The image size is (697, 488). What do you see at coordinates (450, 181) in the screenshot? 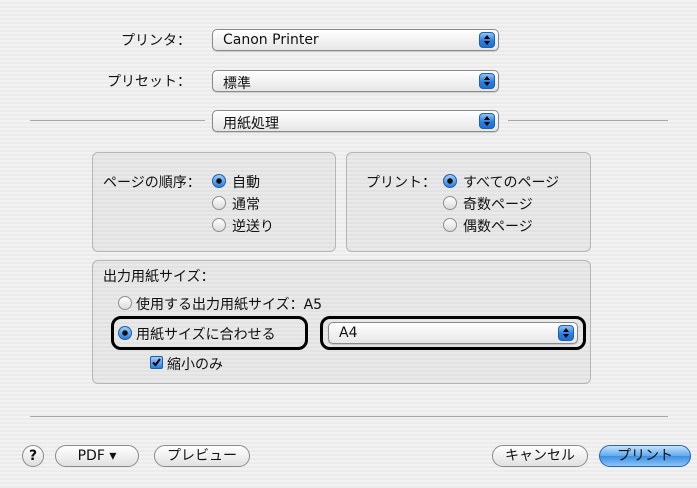
I see `print-pages-radio-all` at bounding box center [450, 181].